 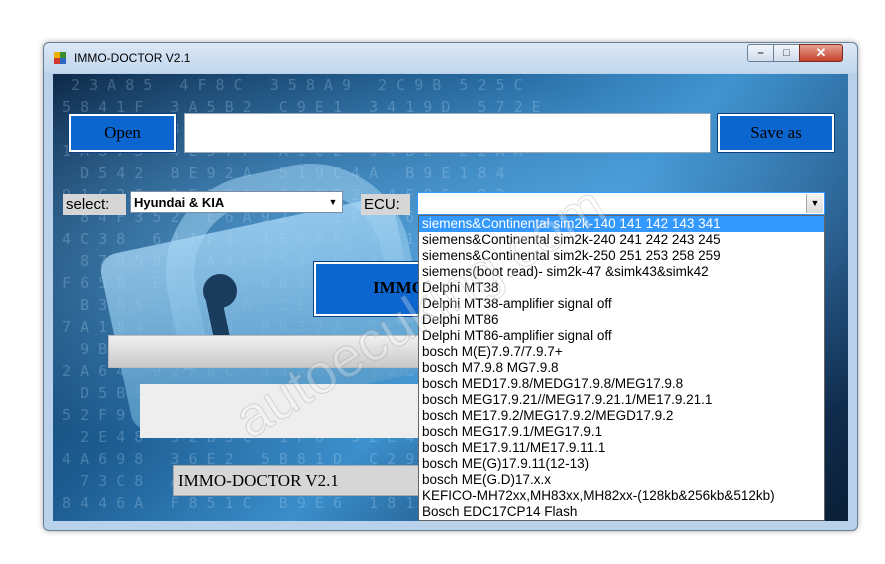 What do you see at coordinates (132, 58) in the screenshot?
I see `window-title: IMMO-DOCTOR V2.1` at bounding box center [132, 58].